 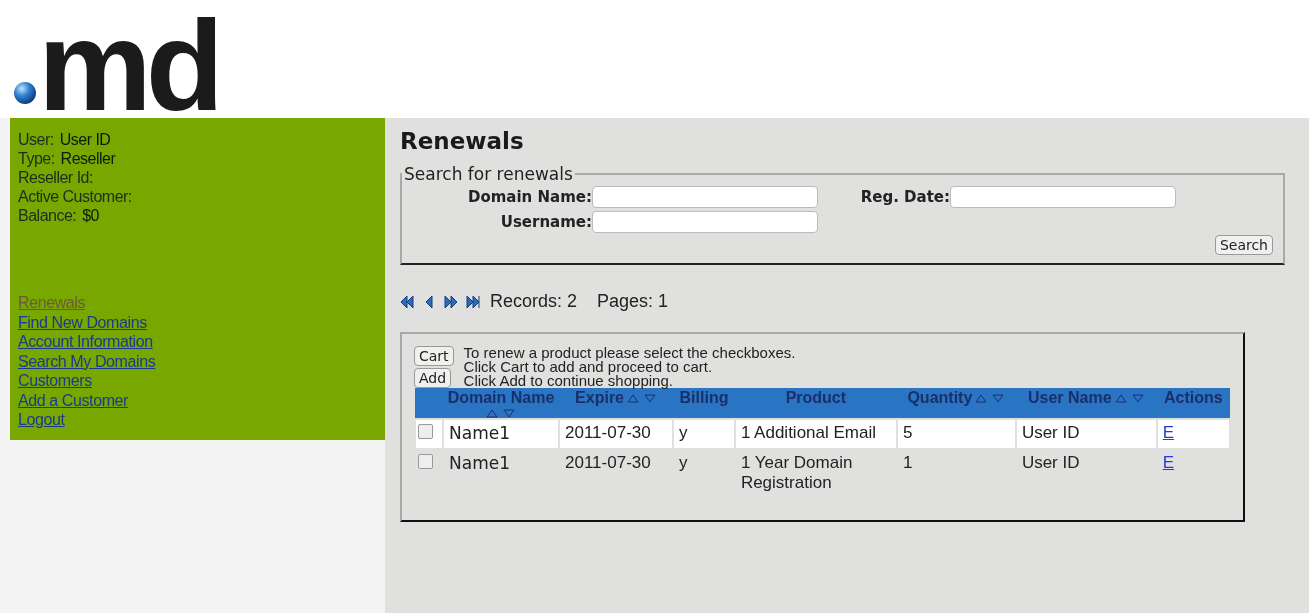 I want to click on page-title: Renewals, so click(x=462, y=141).